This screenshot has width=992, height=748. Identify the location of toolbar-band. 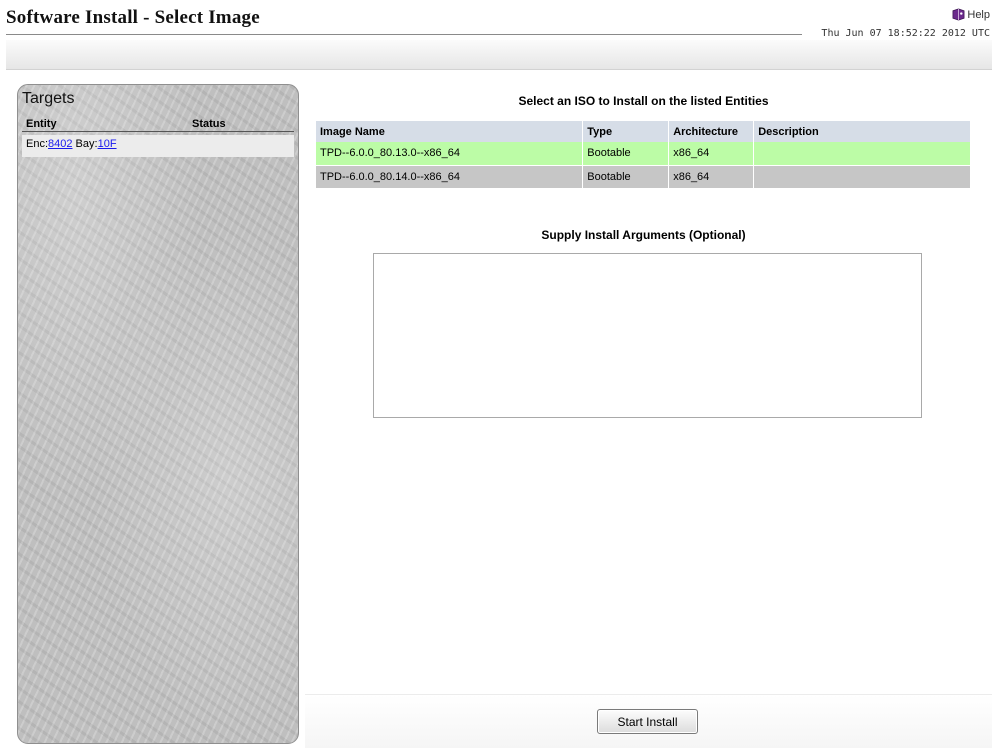
(499, 55).